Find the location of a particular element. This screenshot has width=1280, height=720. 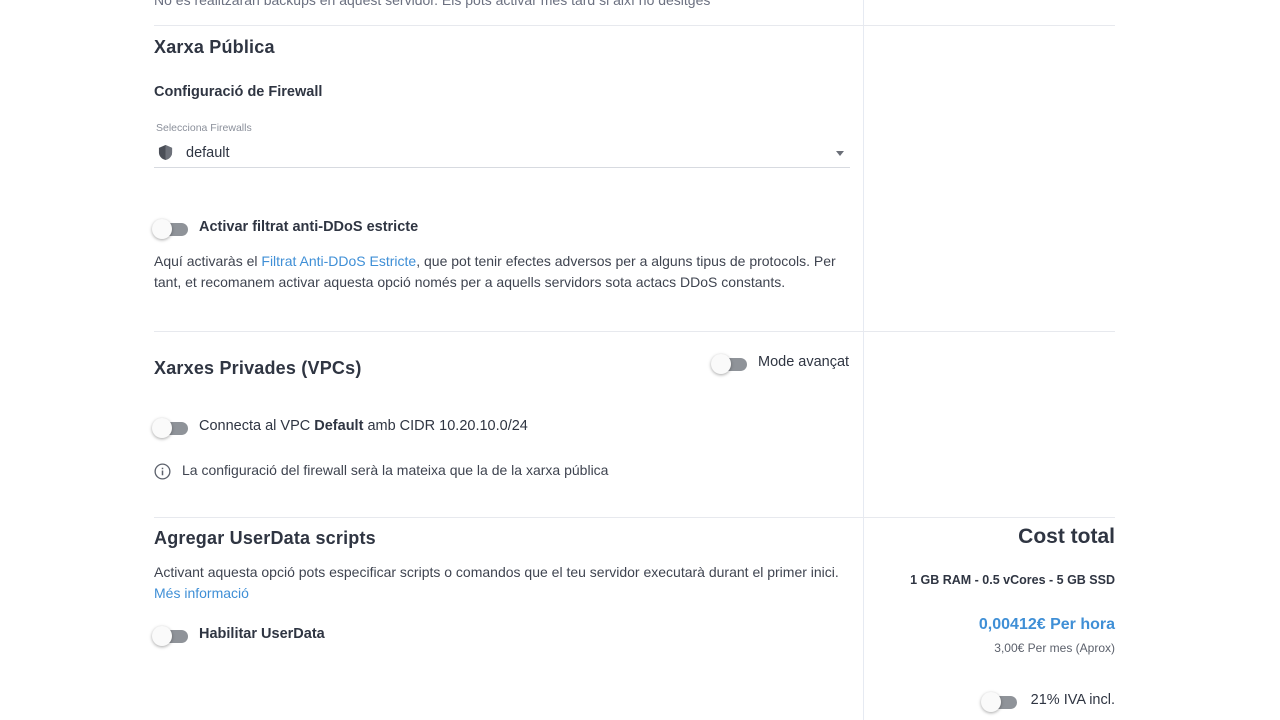

vpc-connect-toggle is located at coordinates (171, 428).